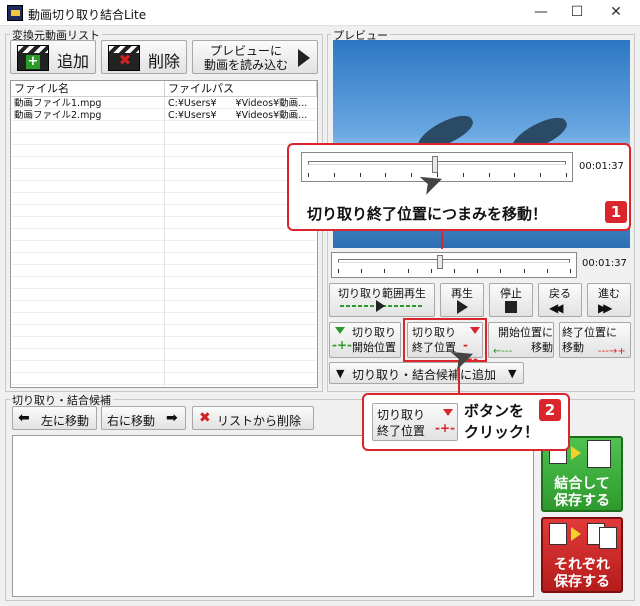 Image resolution: width=640 pixels, height=606 pixels. Describe the element at coordinates (245, 65) in the screenshot. I see `load-preview-line2: 動画を読み込む` at that location.